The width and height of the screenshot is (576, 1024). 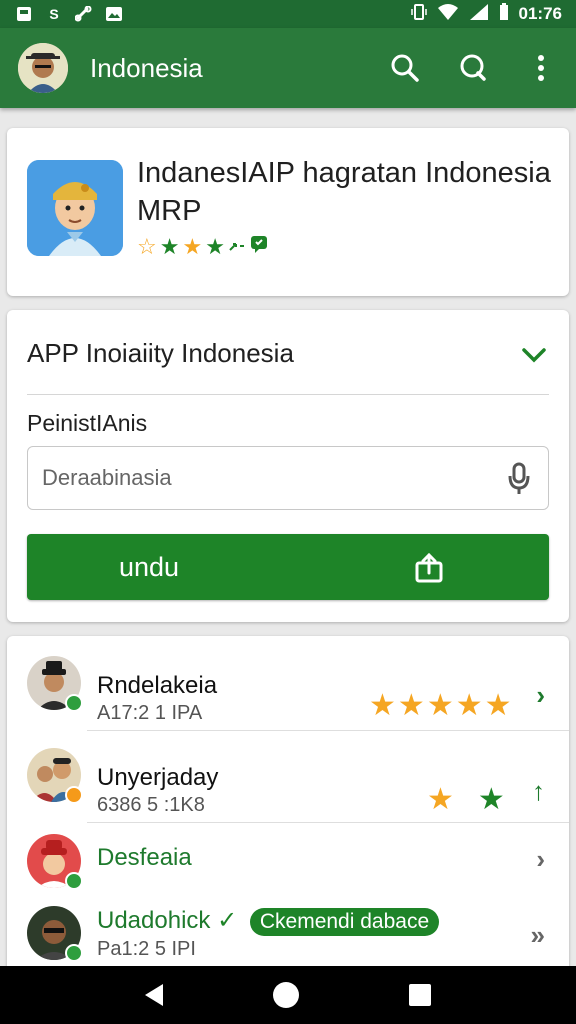 I want to click on chevron-up-icon: ↑, so click(x=538, y=791).